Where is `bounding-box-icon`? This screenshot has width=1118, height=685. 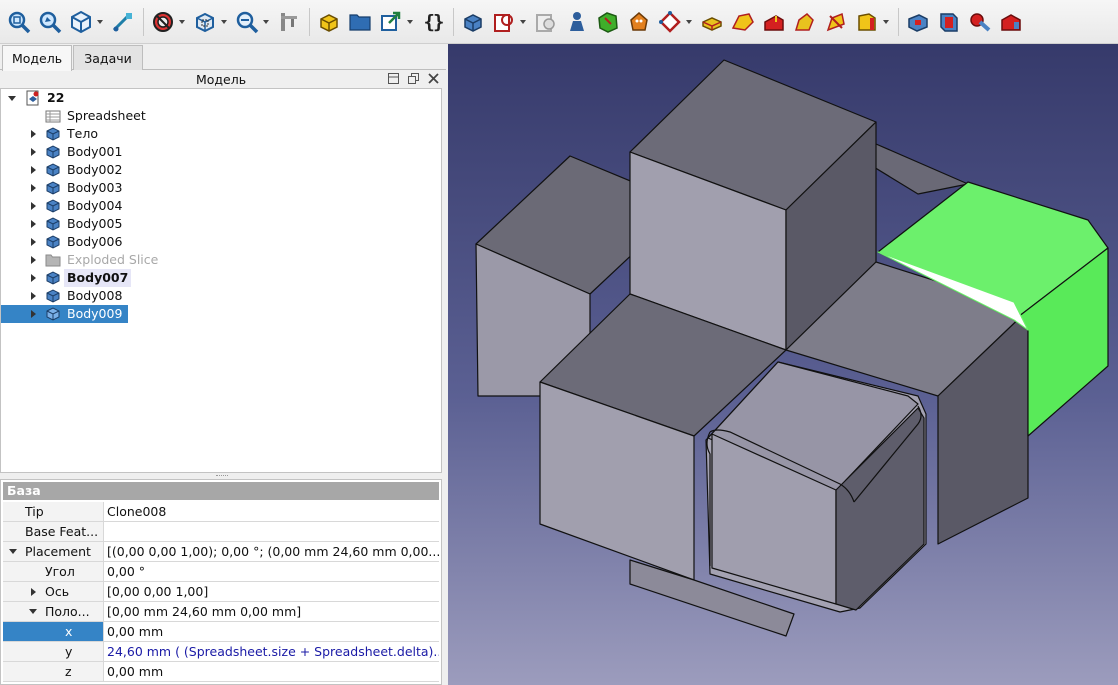
bounding-box-icon is located at coordinates (205, 22).